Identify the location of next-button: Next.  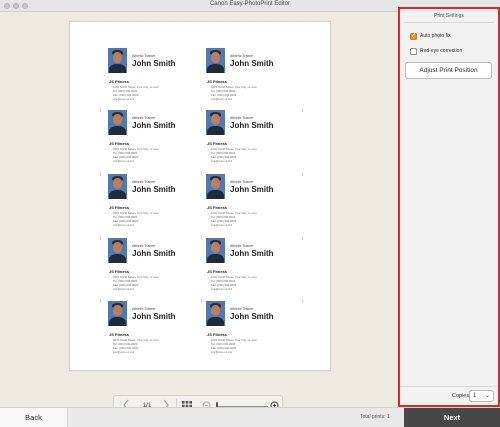
(452, 417).